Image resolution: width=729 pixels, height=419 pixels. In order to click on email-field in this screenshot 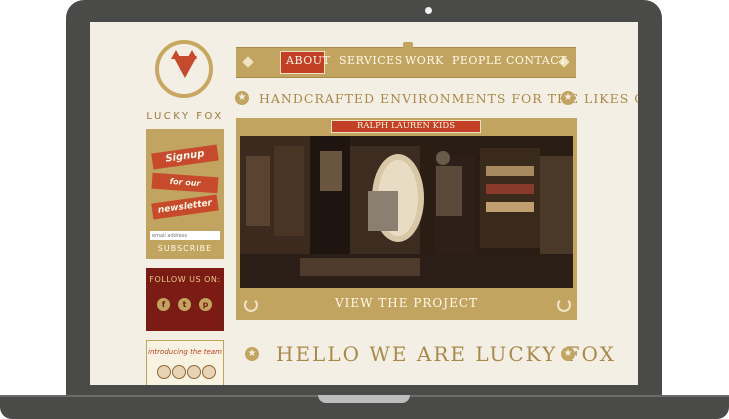, I will do `click(185, 235)`.